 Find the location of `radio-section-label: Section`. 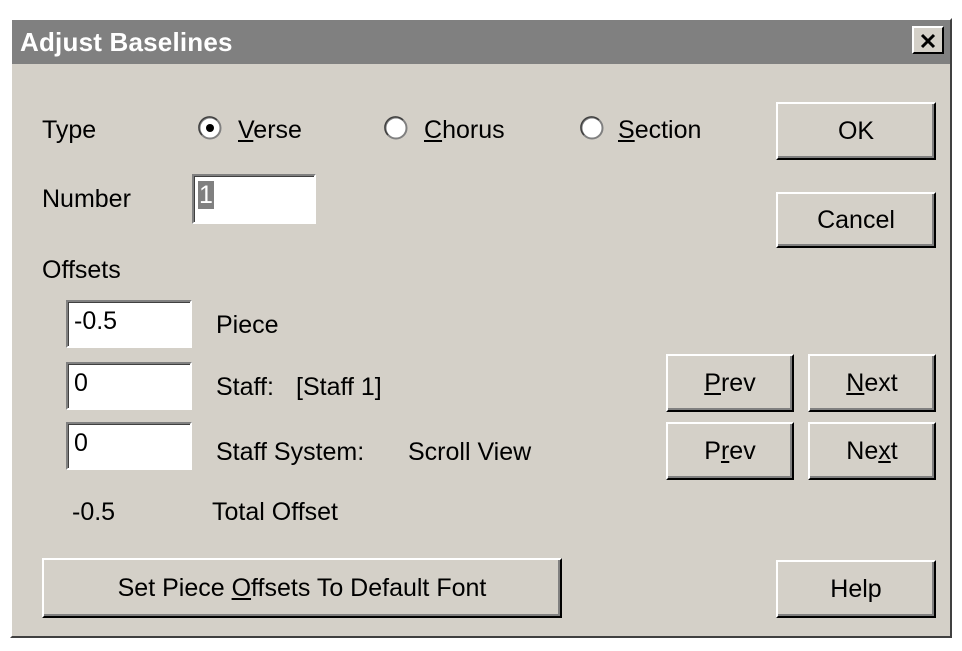

radio-section-label: Section is located at coordinates (659, 130).